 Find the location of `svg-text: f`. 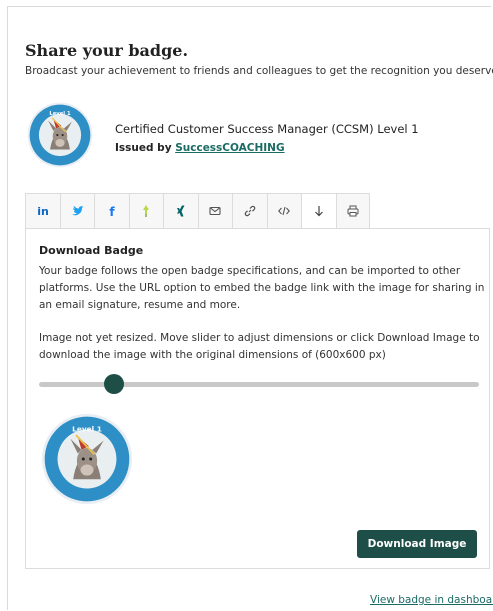

svg-text: f is located at coordinates (112, 211).